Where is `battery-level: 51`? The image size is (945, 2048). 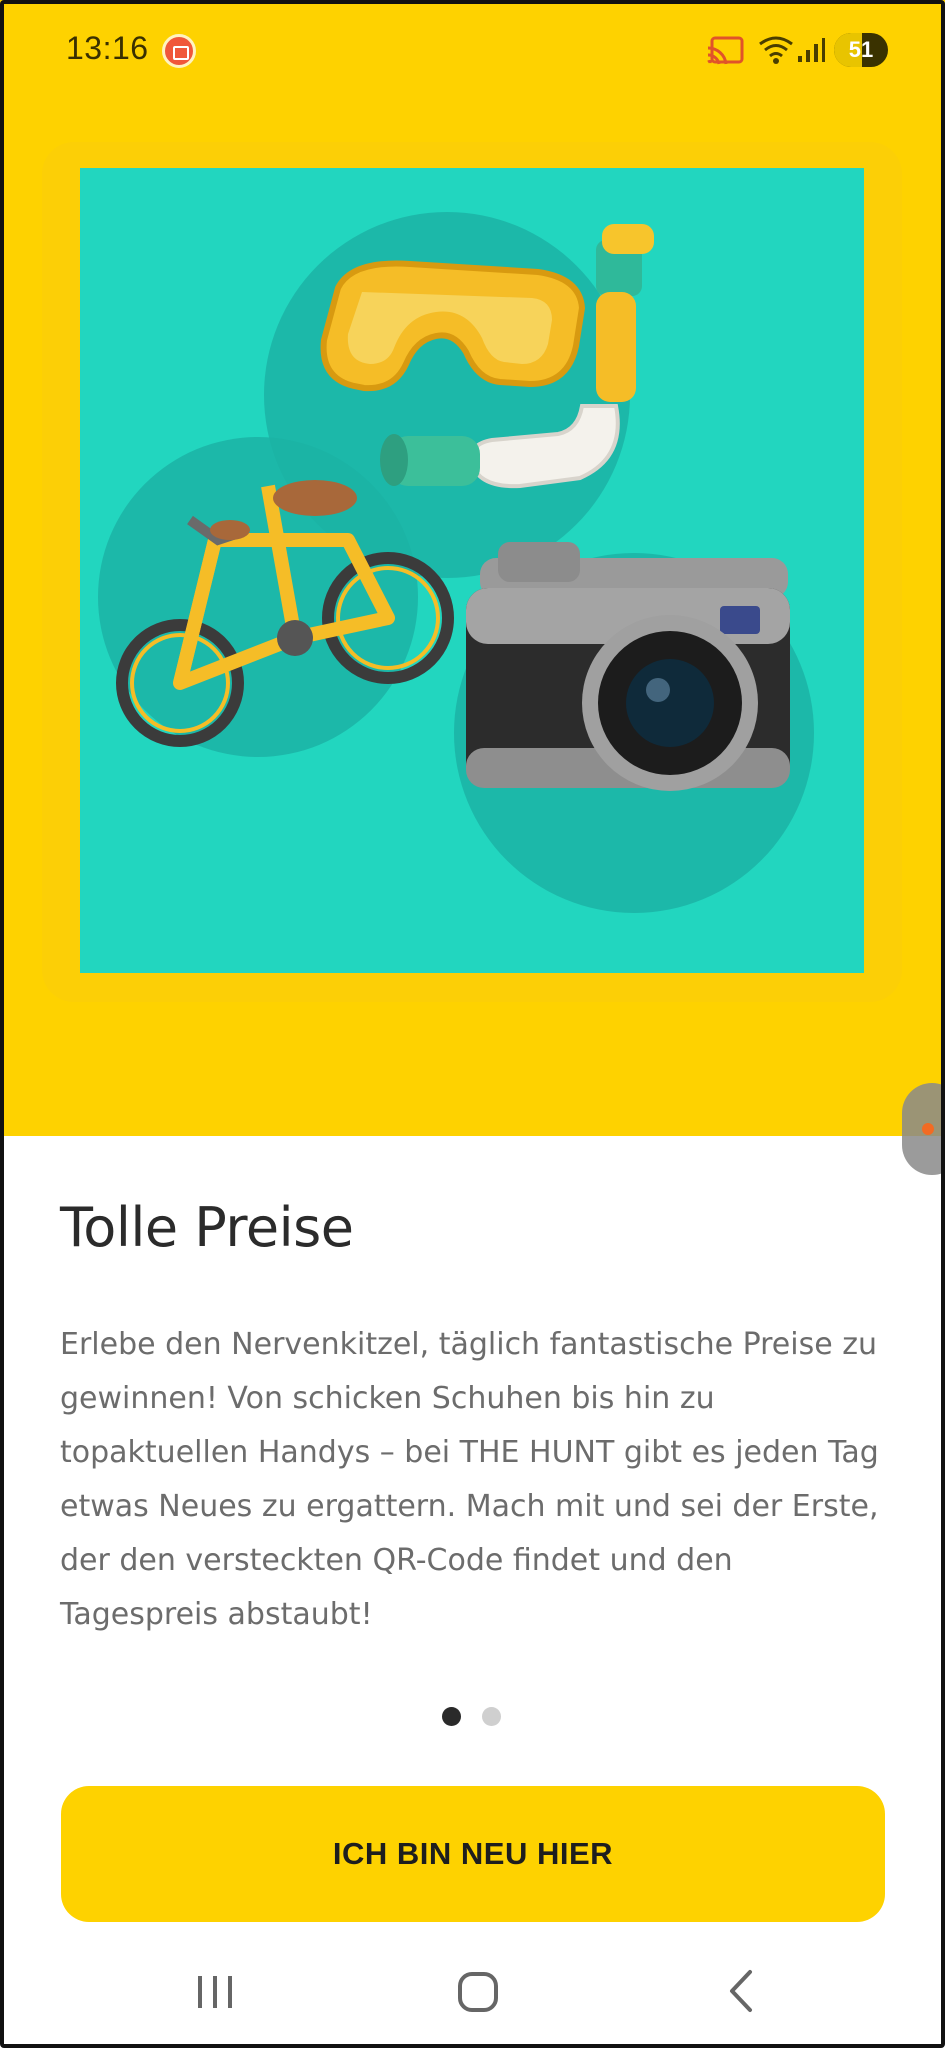 battery-level: 51 is located at coordinates (861, 49).